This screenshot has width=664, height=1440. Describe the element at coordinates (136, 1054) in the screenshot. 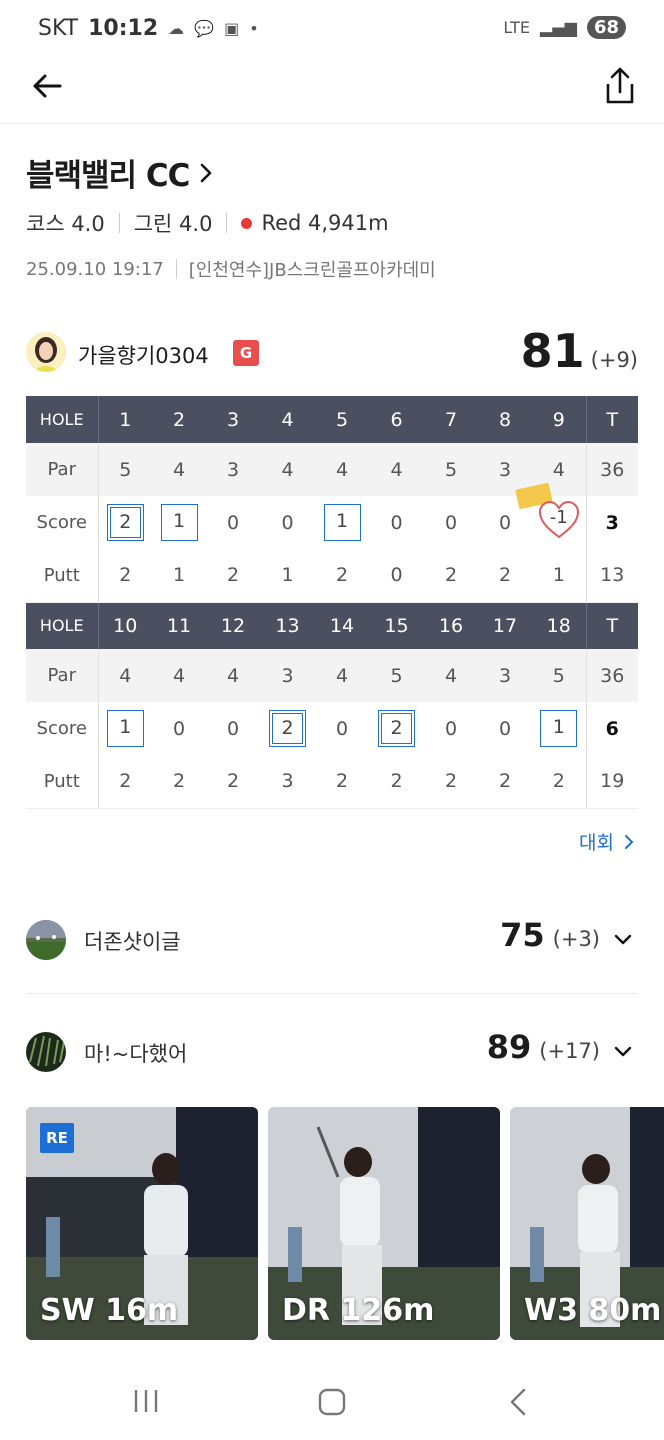

I see `other-player-name: 마!~다했어` at that location.